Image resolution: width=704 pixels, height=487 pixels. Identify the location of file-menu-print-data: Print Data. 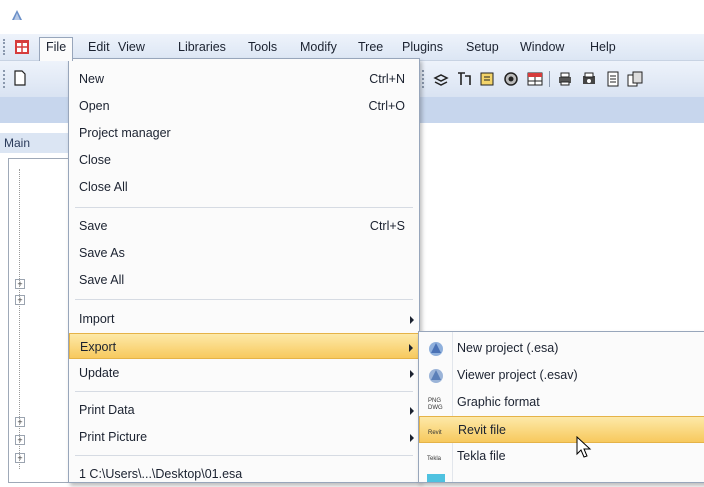
(244, 410).